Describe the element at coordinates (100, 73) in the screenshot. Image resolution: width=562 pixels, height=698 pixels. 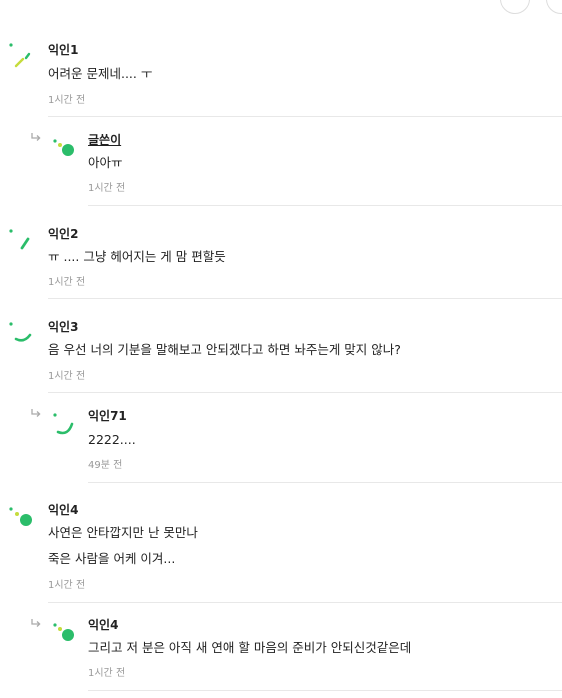
I see `comment-text: 어려운 문제네.... ㅜ` at that location.